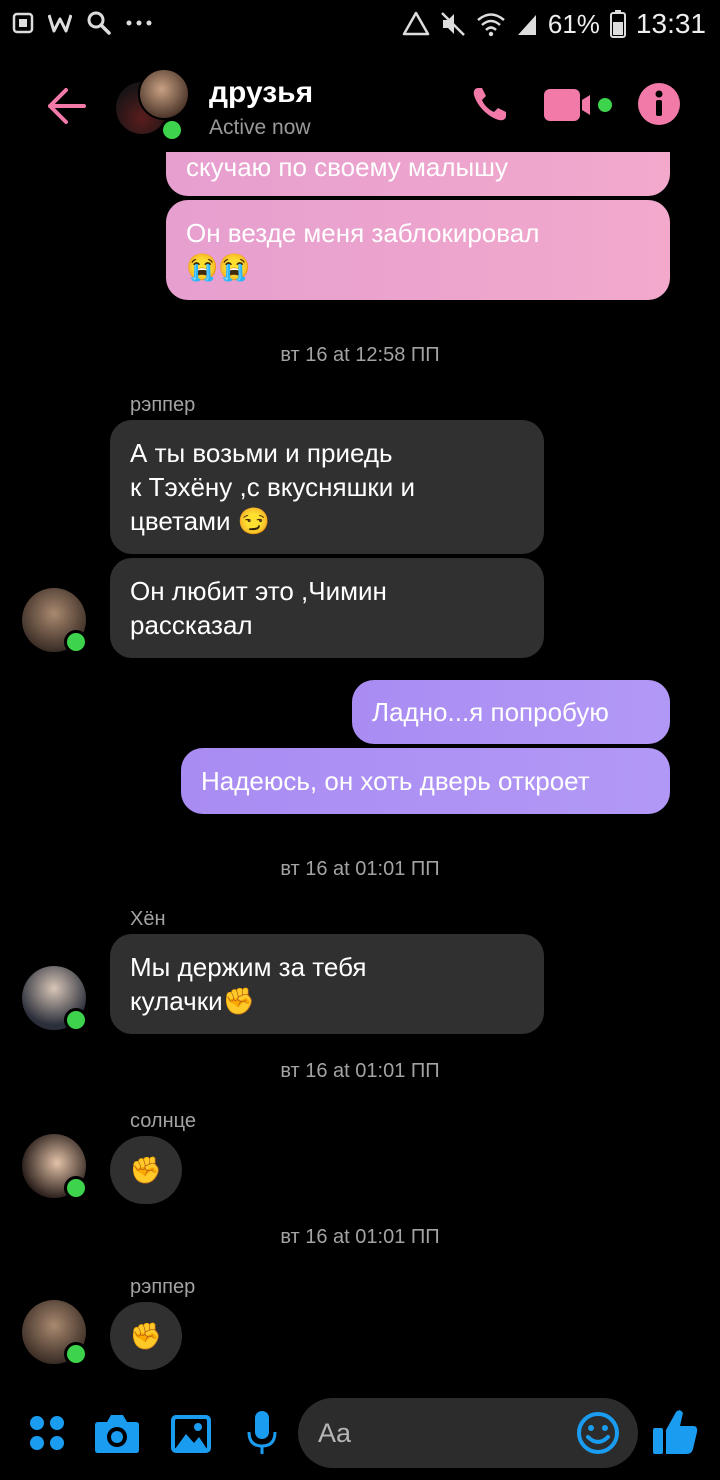  I want to click on outgoing-message: скучаю по своему малышу, so click(418, 174).